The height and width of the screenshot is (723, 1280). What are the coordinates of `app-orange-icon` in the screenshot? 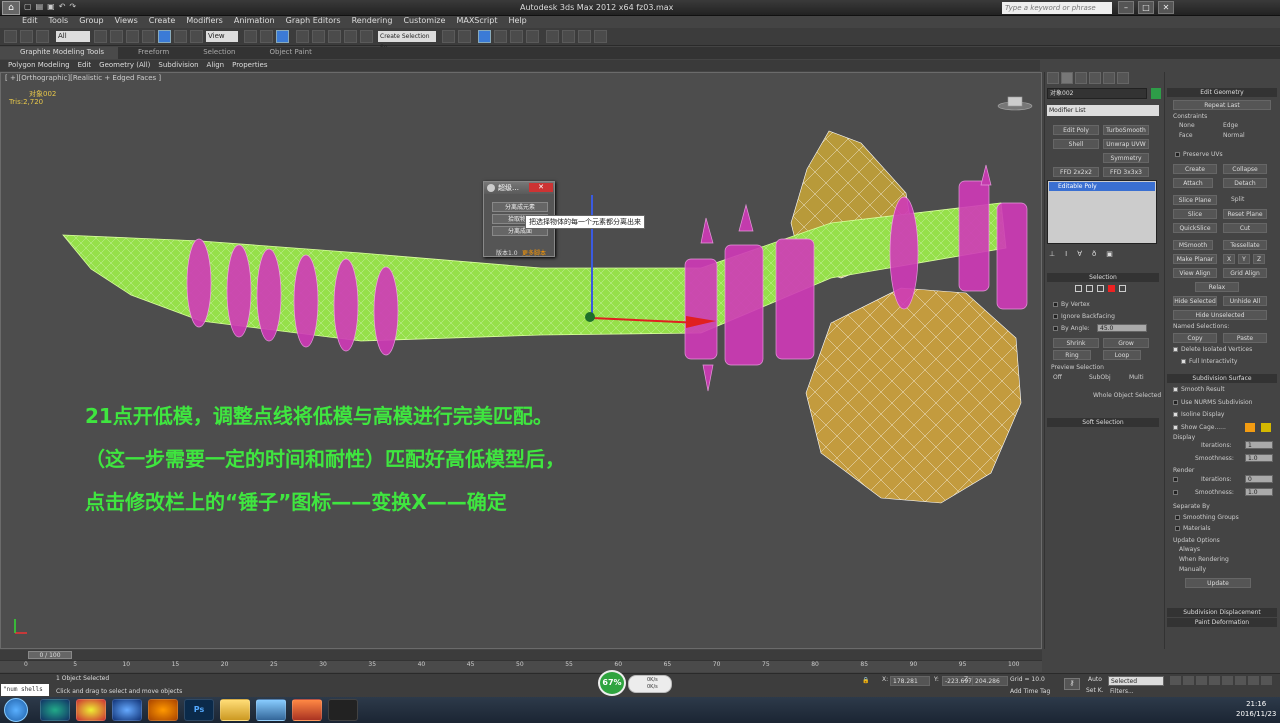 It's located at (163, 710).